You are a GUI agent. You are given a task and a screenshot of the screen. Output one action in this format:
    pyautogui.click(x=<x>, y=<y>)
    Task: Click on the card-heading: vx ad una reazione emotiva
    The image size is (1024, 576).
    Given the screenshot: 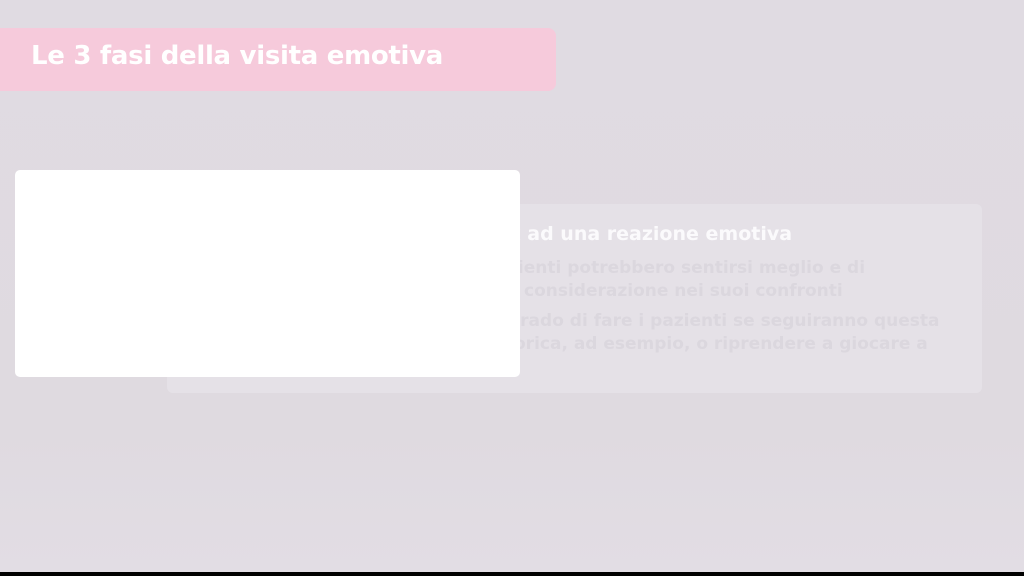 What is the action you would take?
    pyautogui.click(x=644, y=234)
    